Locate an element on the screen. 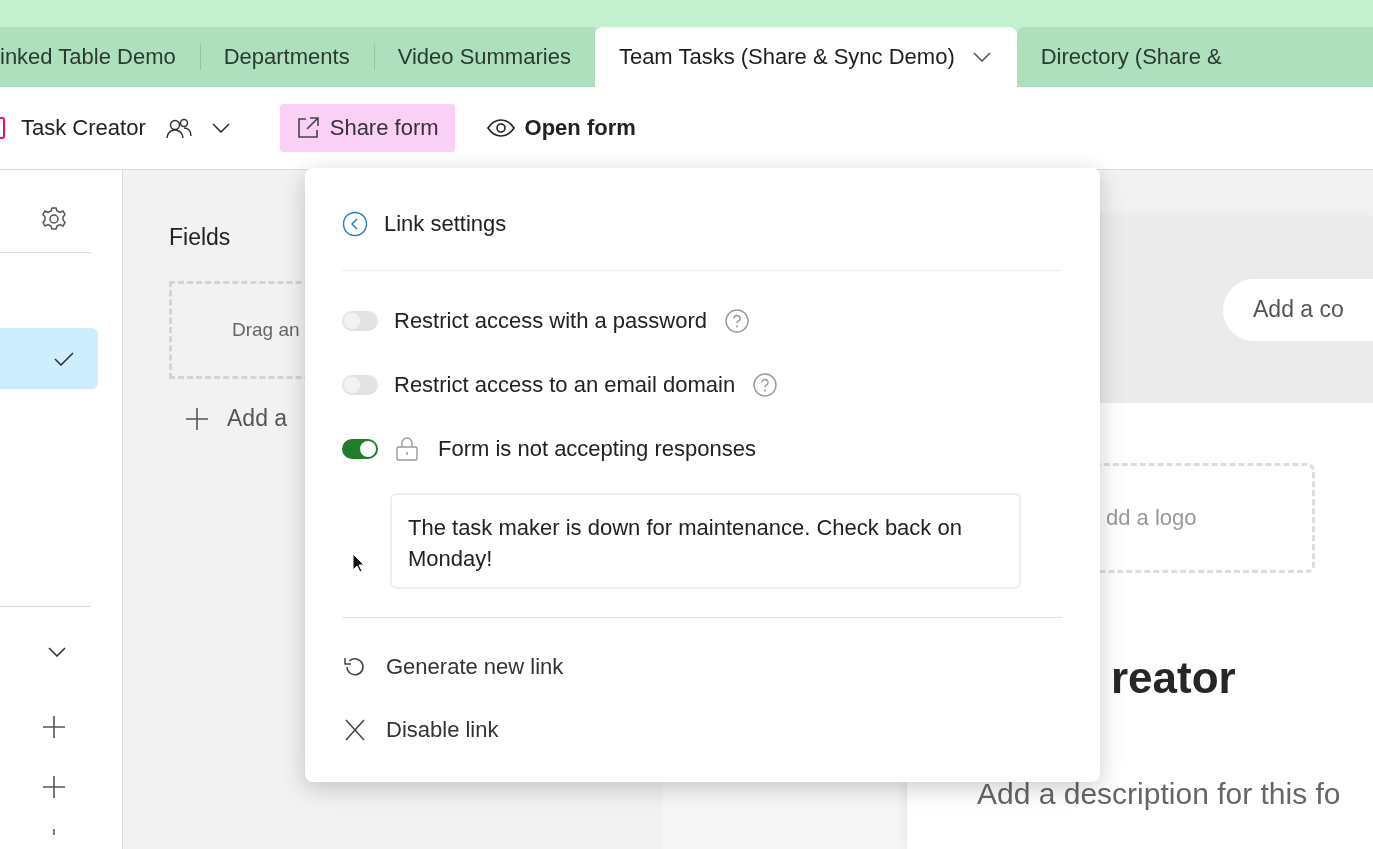  option-label: Form is not accepting responses is located at coordinates (597, 449).